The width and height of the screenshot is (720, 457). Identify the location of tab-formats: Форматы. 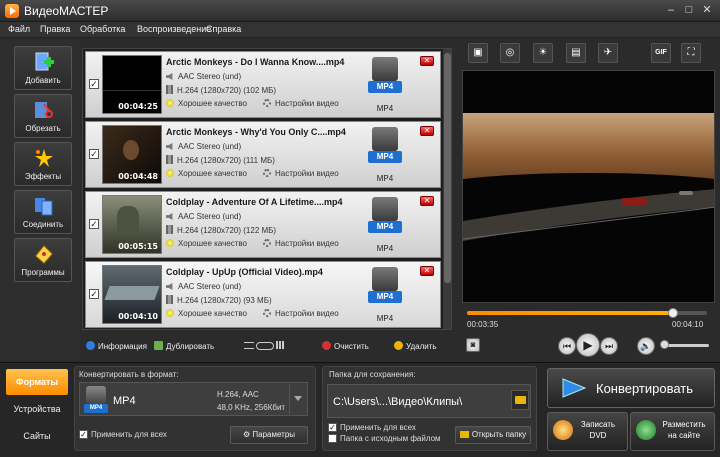
(37, 382).